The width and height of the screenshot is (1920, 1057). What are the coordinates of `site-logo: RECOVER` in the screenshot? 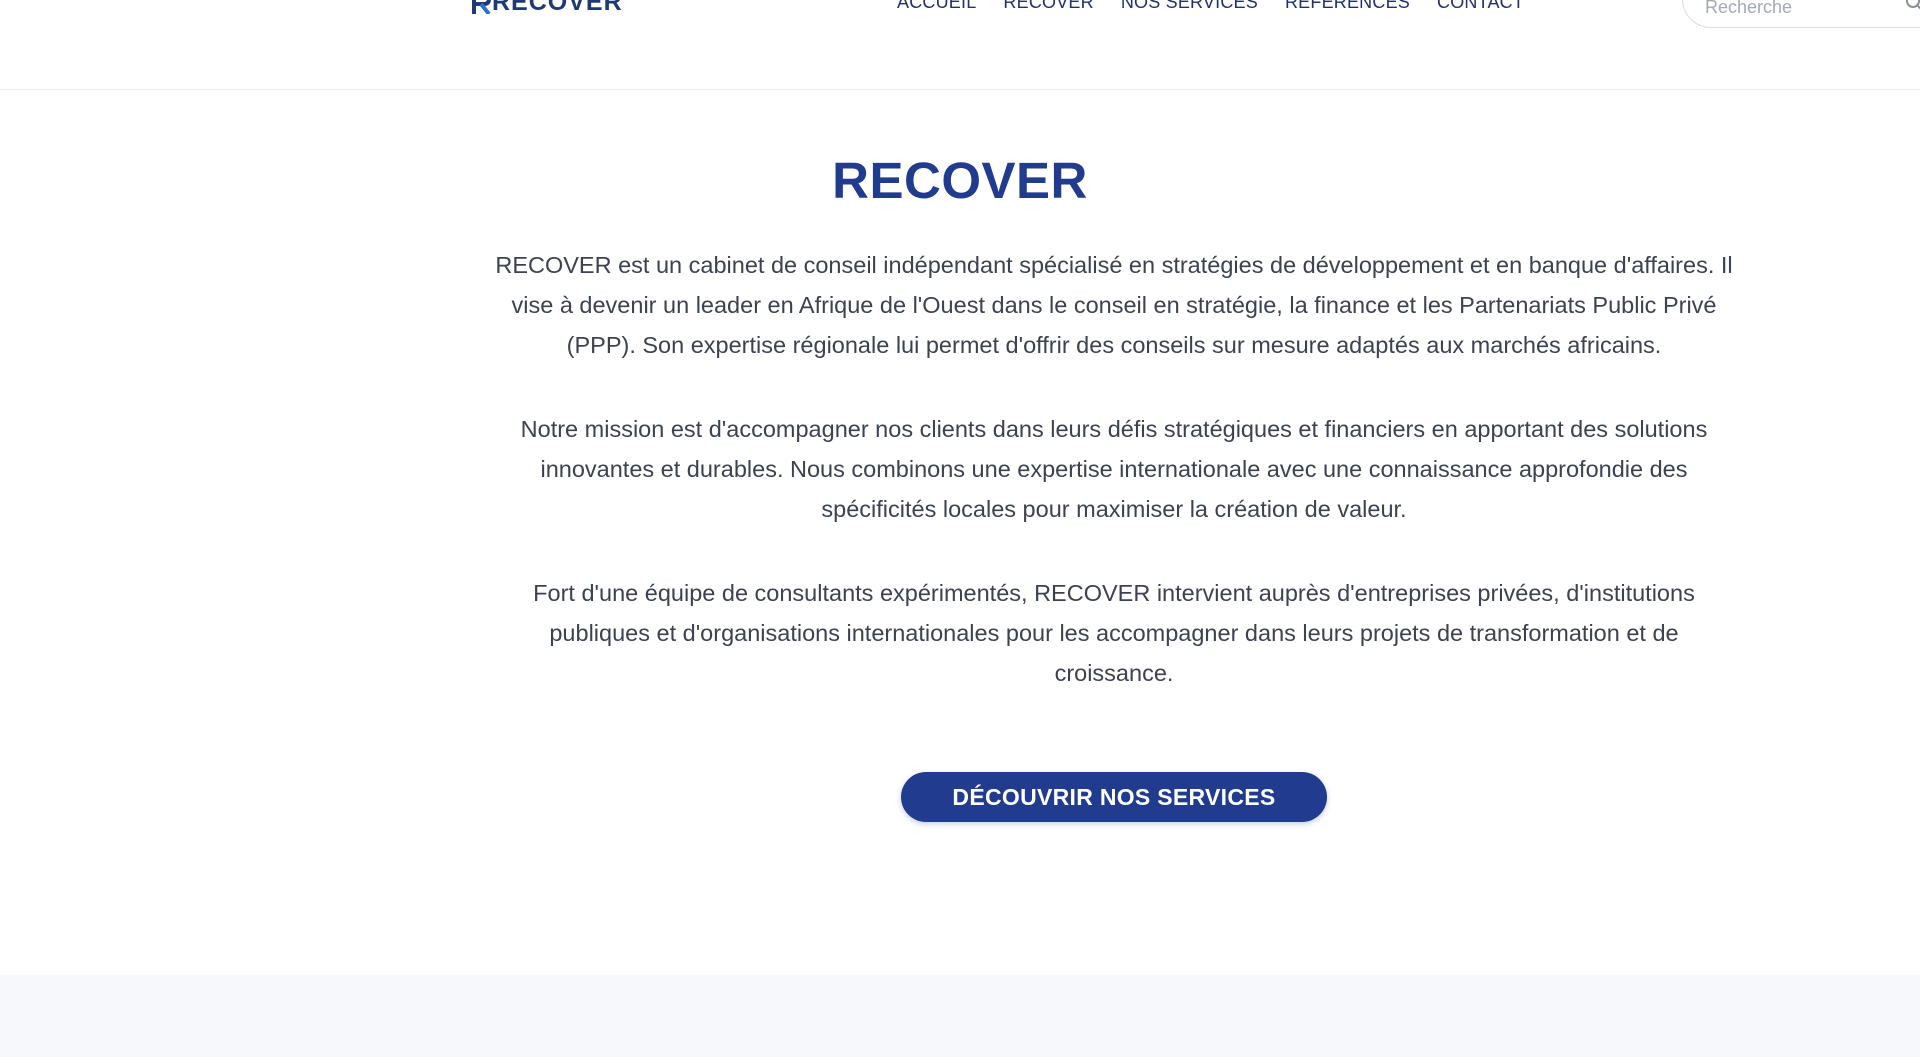 It's located at (547, 8).